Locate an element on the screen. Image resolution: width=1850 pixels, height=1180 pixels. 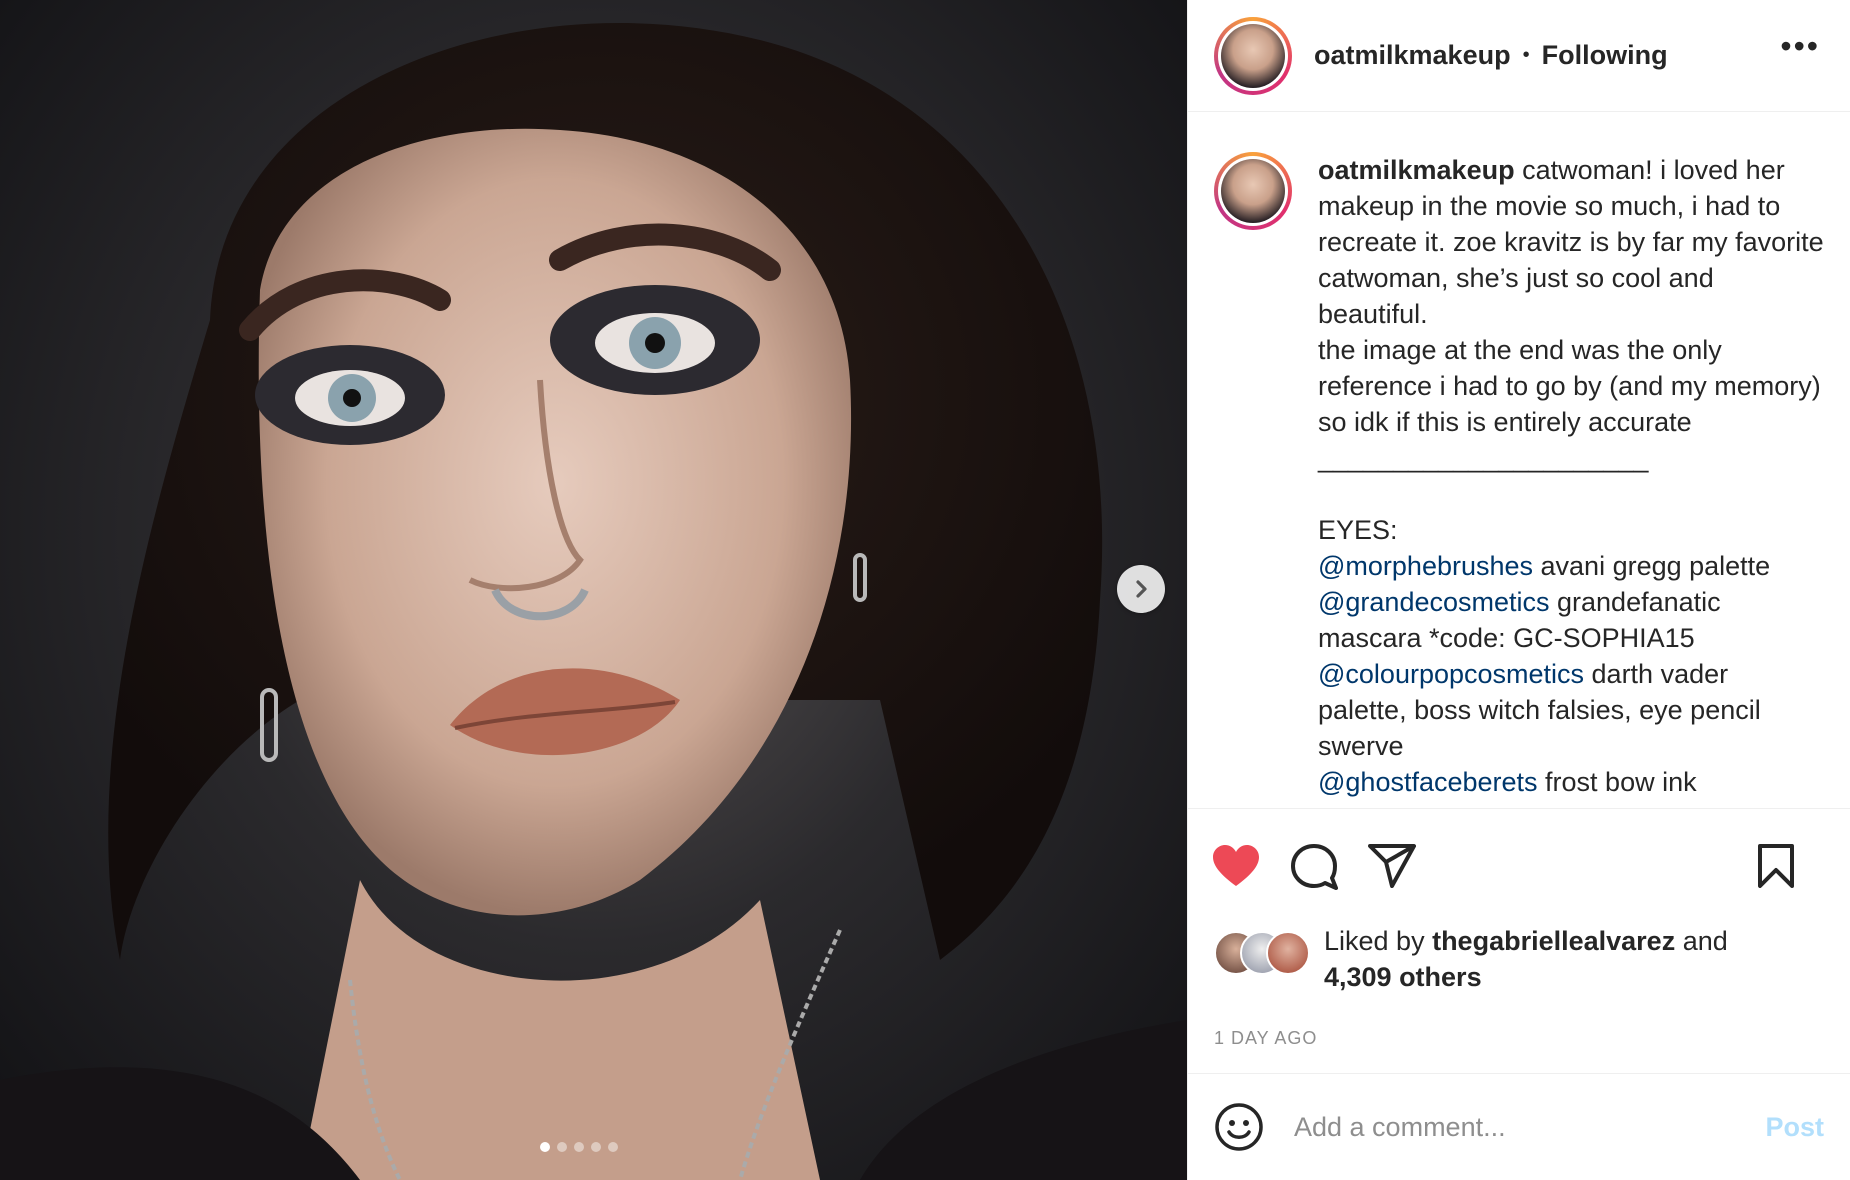
comment-icon is located at coordinates (1314, 866).